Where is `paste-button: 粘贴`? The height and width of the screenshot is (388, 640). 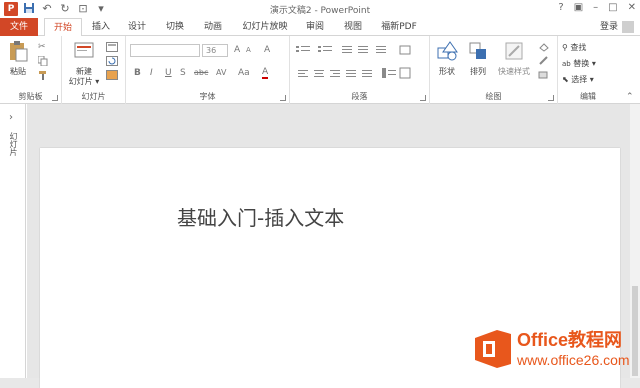 paste-button: 粘贴 is located at coordinates (18, 58).